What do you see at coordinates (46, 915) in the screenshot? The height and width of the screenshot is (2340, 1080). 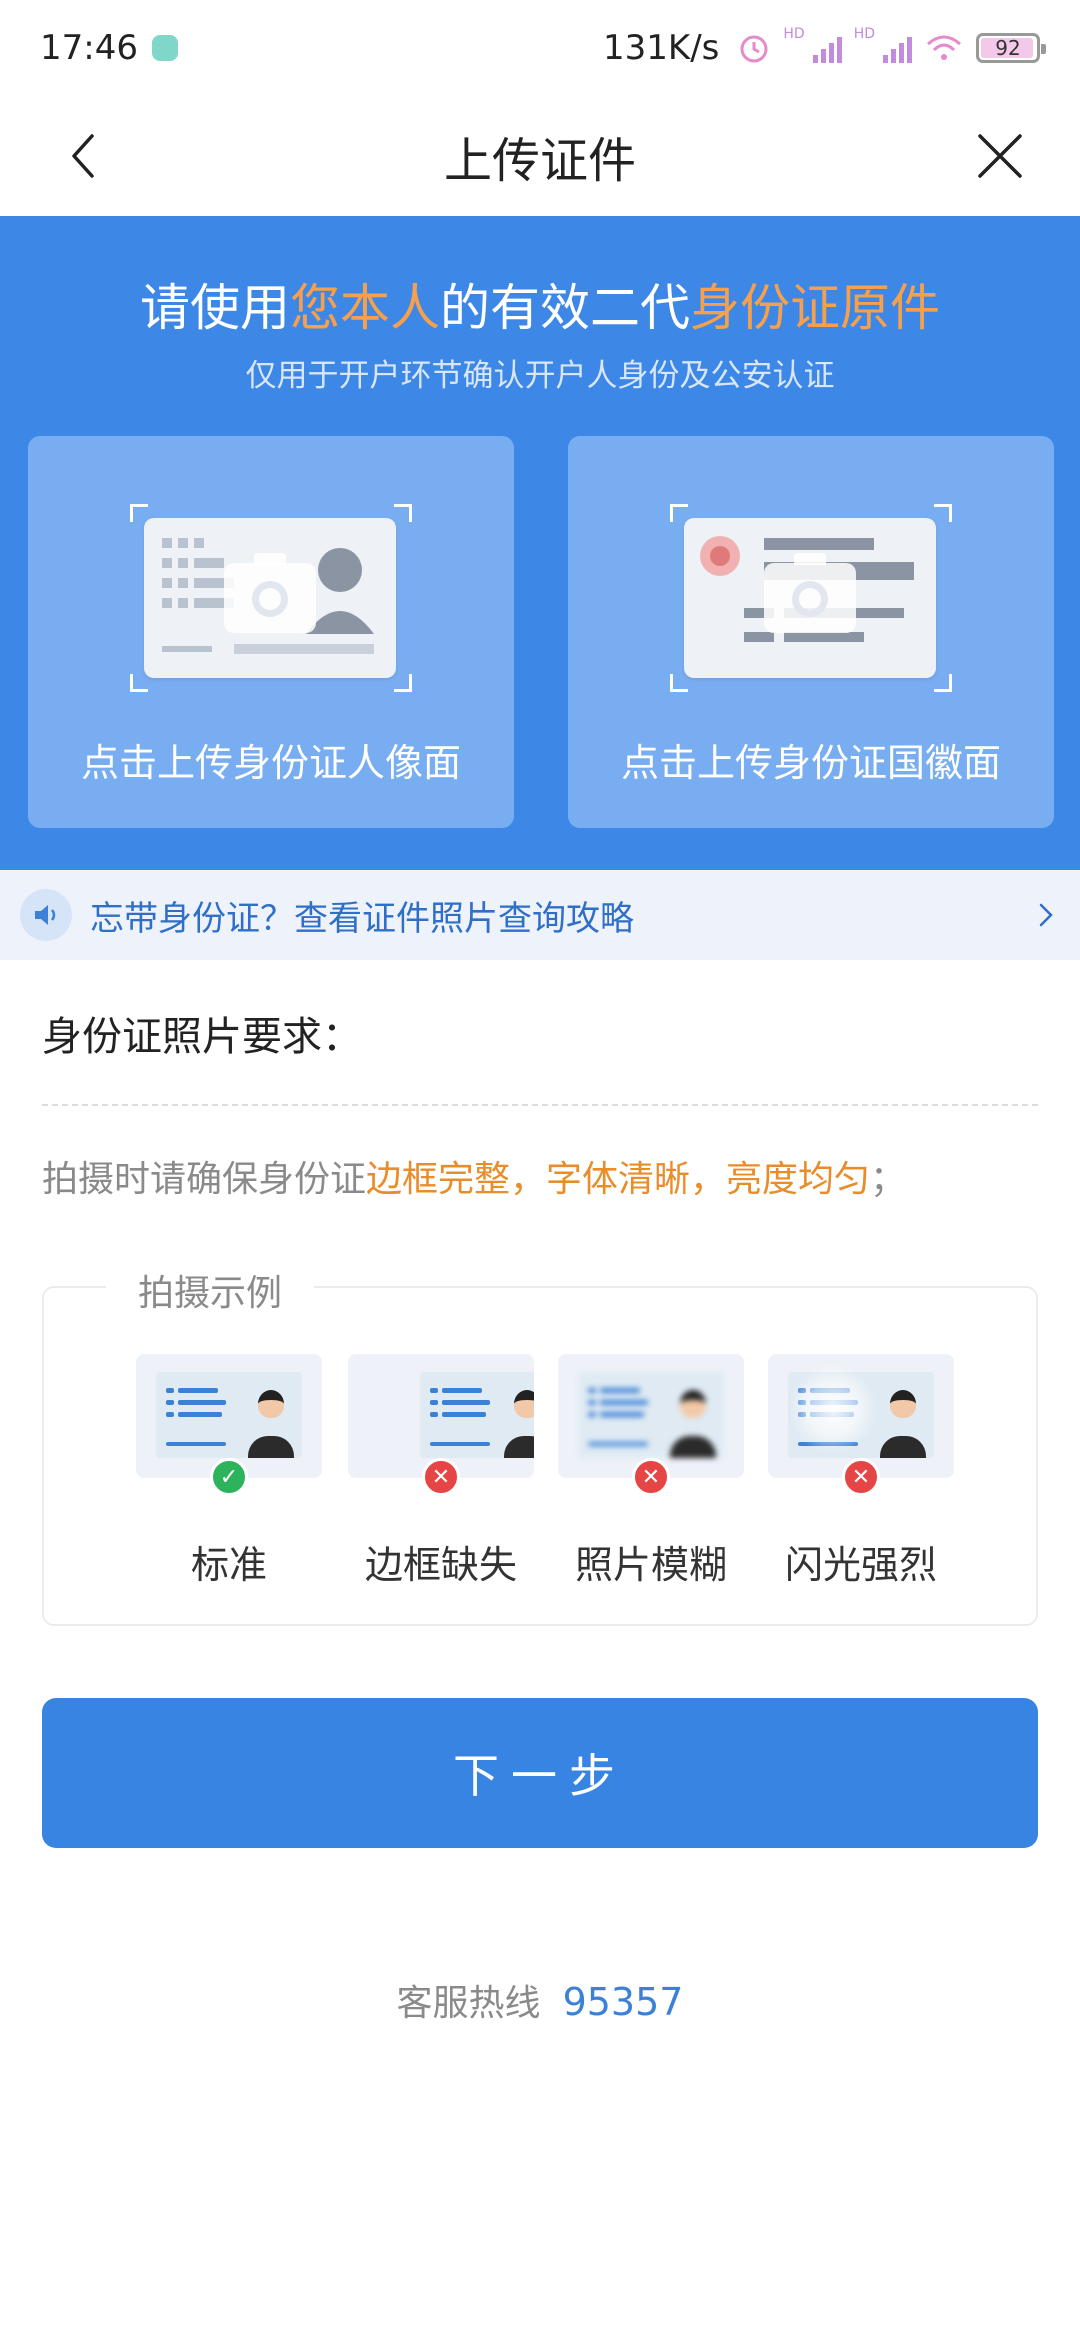 I see `speaker-icon` at bounding box center [46, 915].